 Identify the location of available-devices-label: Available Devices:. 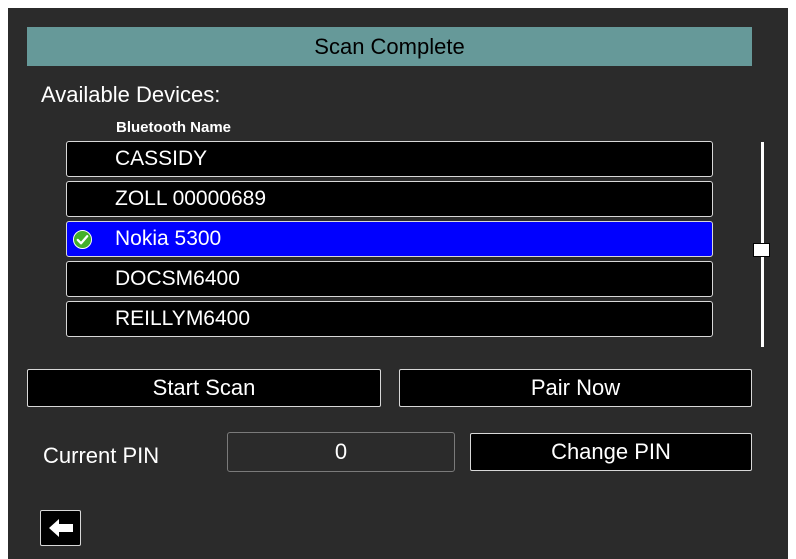
(131, 94).